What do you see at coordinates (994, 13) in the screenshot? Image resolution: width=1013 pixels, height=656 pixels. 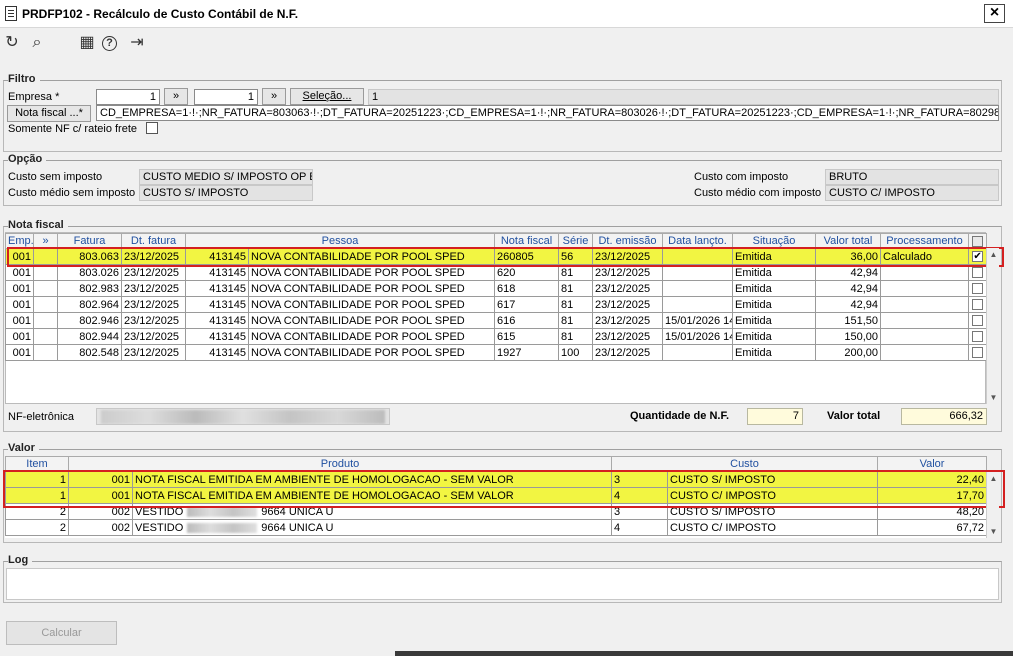 I see `close-button: ×` at bounding box center [994, 13].